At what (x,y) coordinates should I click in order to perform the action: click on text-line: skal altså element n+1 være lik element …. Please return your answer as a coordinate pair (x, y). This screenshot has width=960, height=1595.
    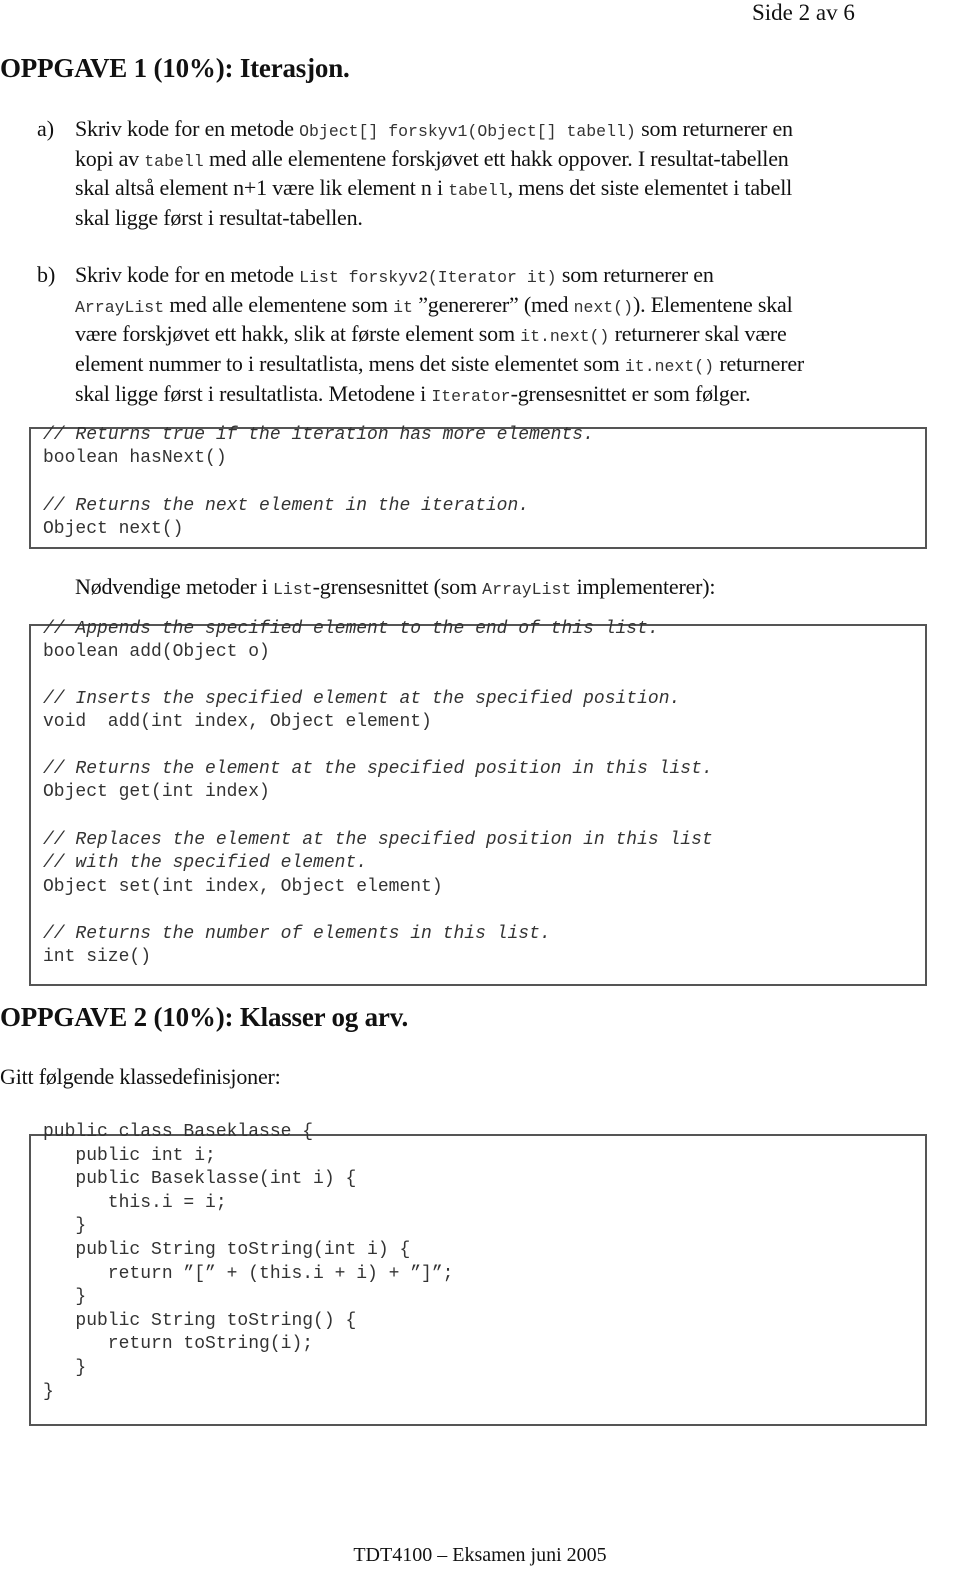
    Looking at the image, I should click on (433, 189).